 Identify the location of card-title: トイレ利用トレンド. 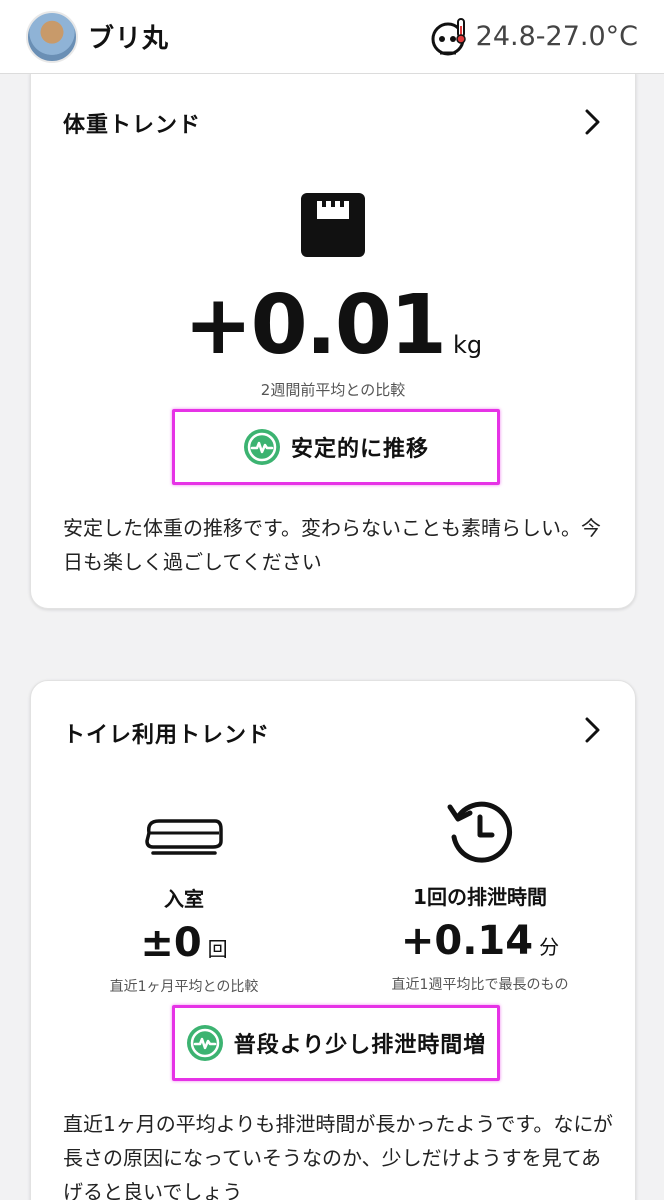
(167, 735).